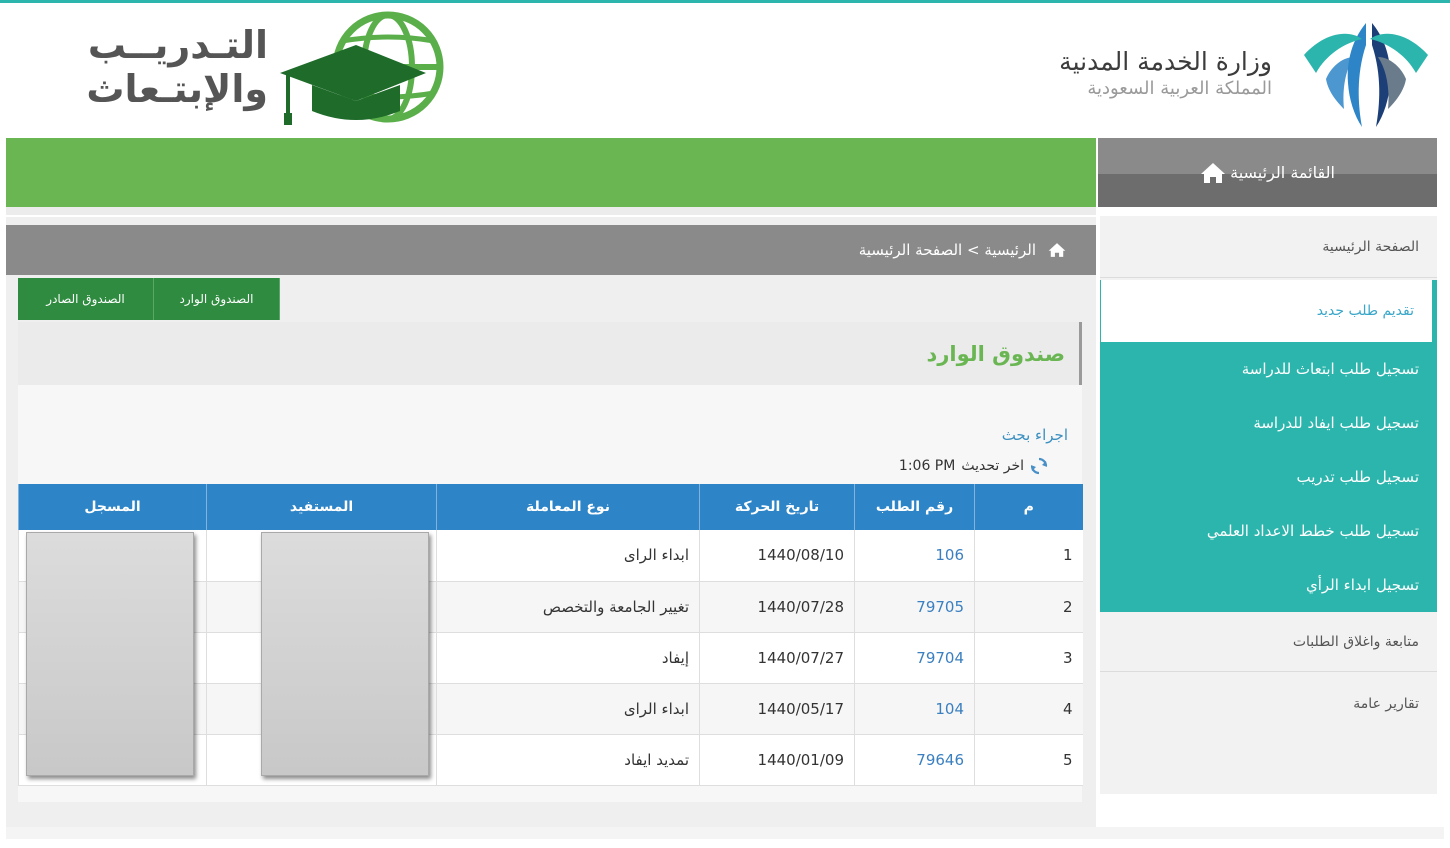  I want to click on cell-type: تغيير الجامعة والتخصص, so click(568, 607).